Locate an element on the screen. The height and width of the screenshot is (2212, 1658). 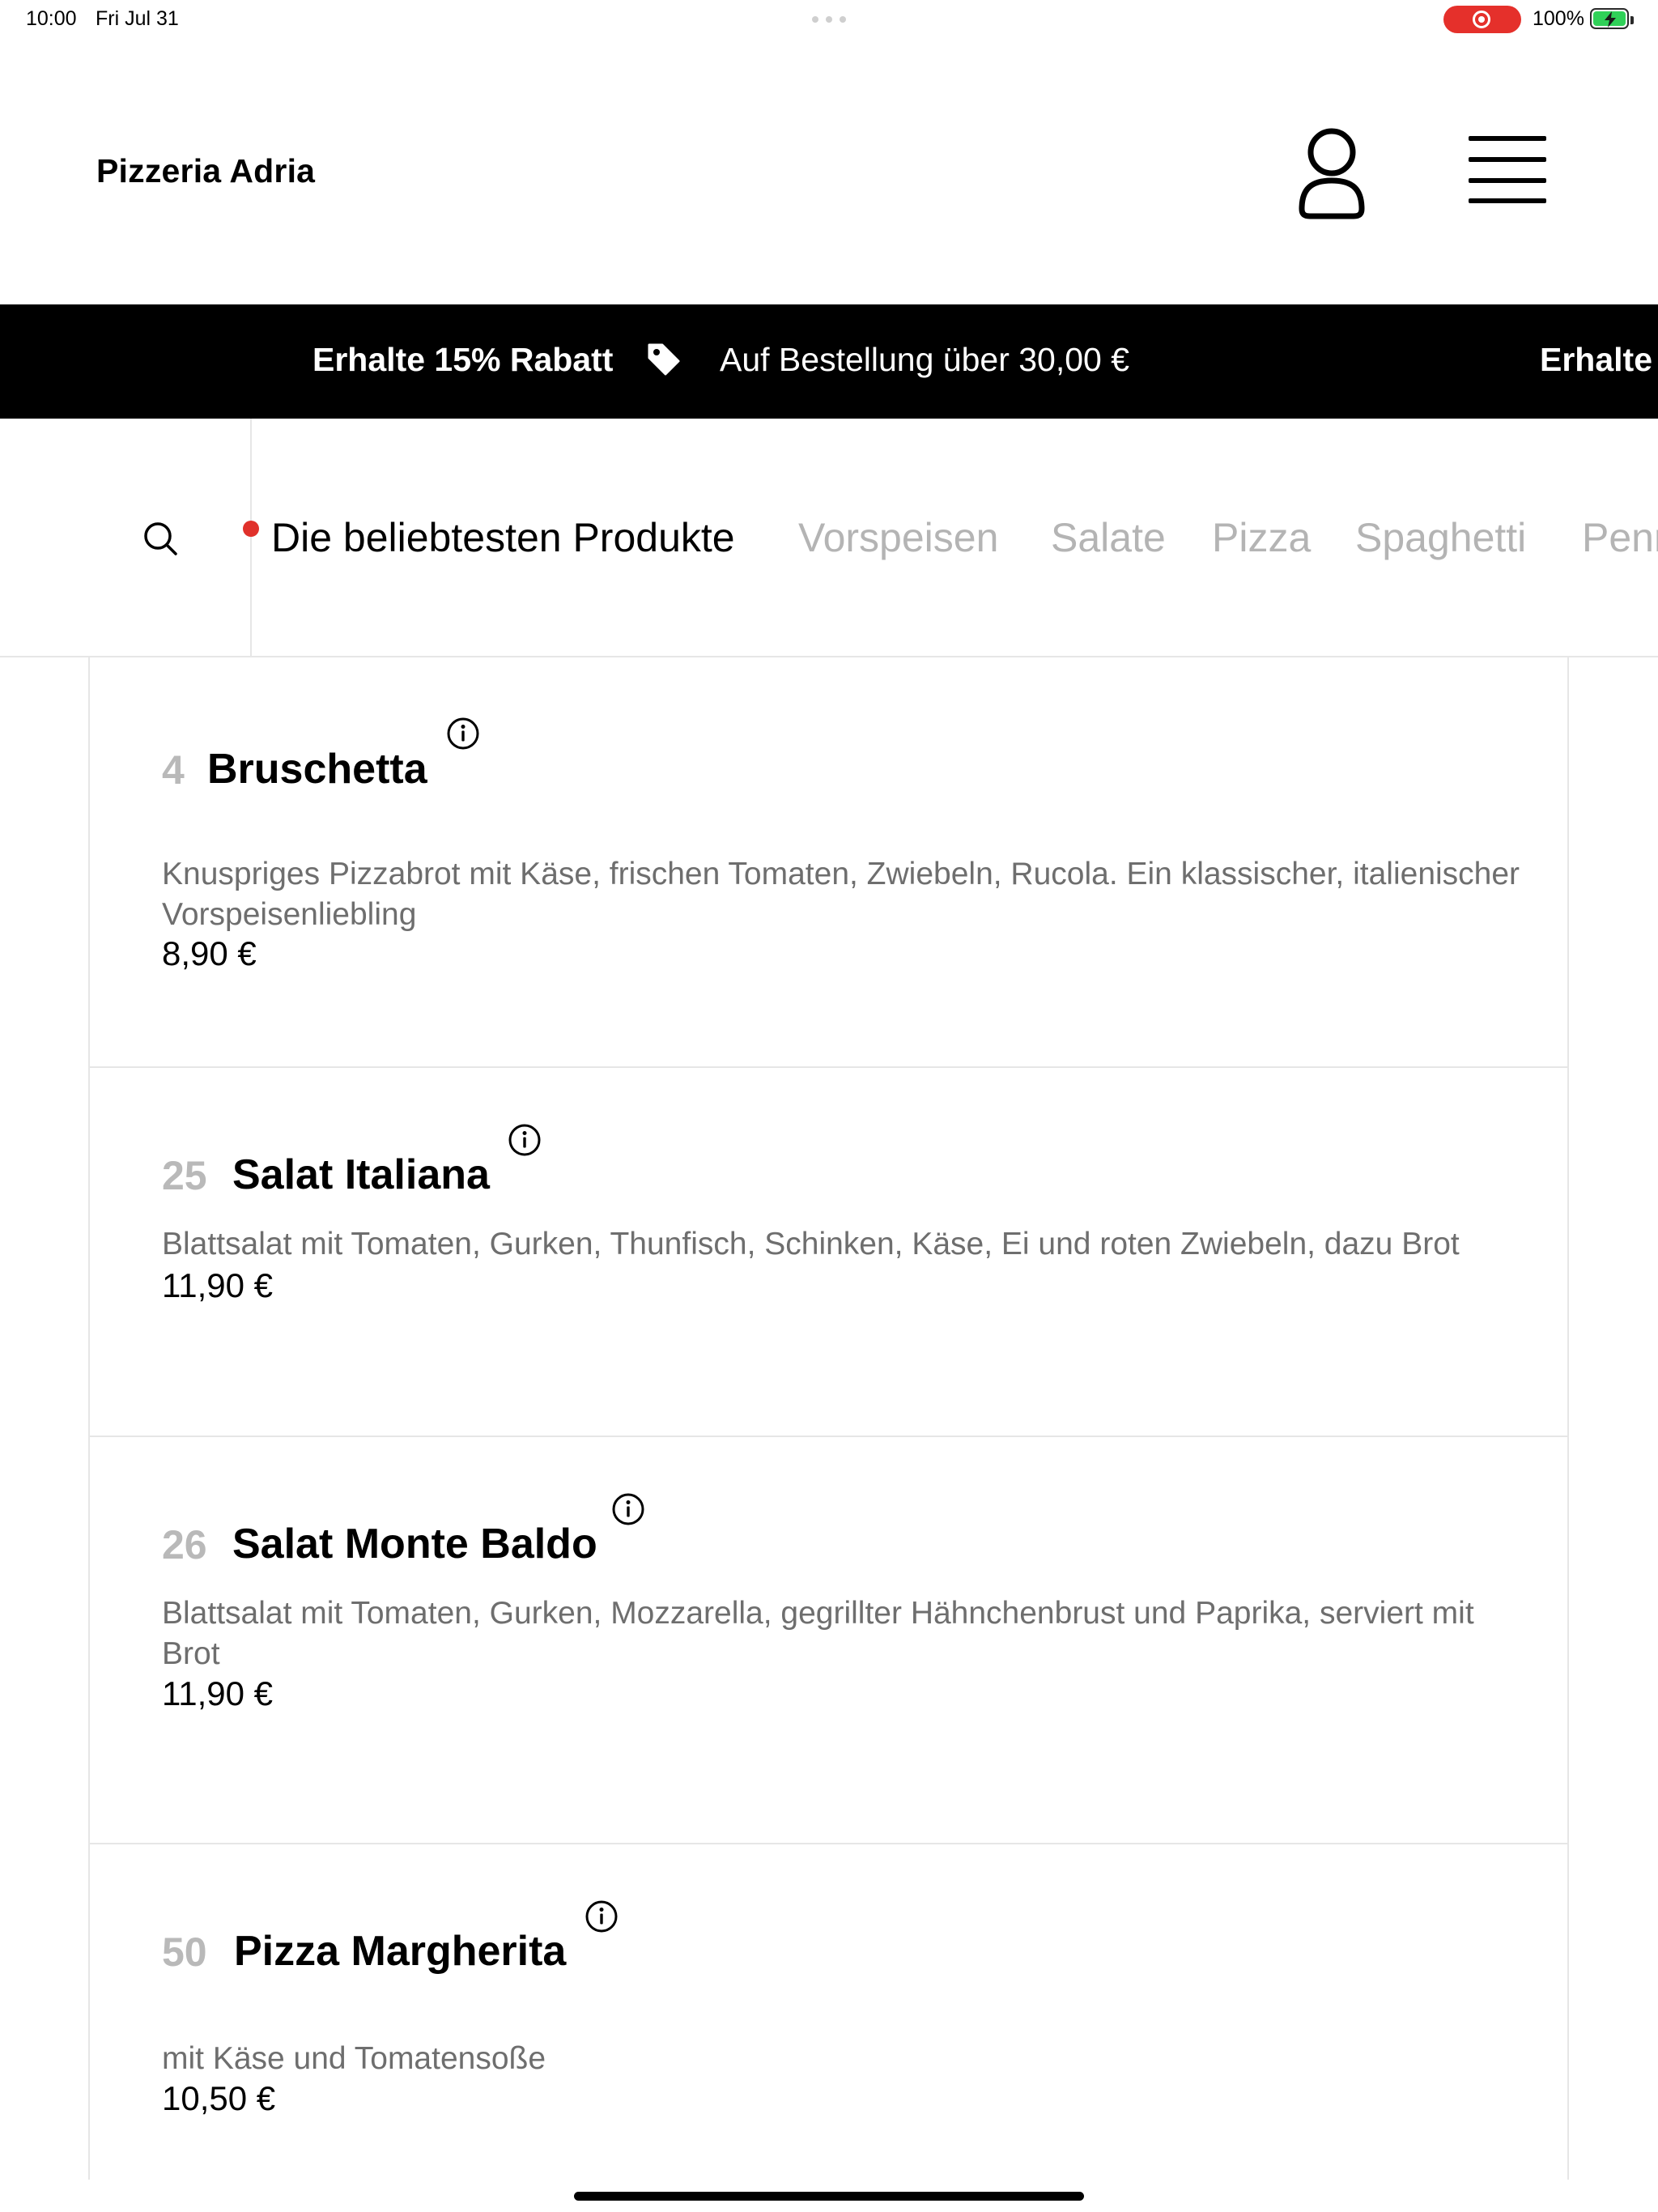
hamburger-icon is located at coordinates (1507, 170).